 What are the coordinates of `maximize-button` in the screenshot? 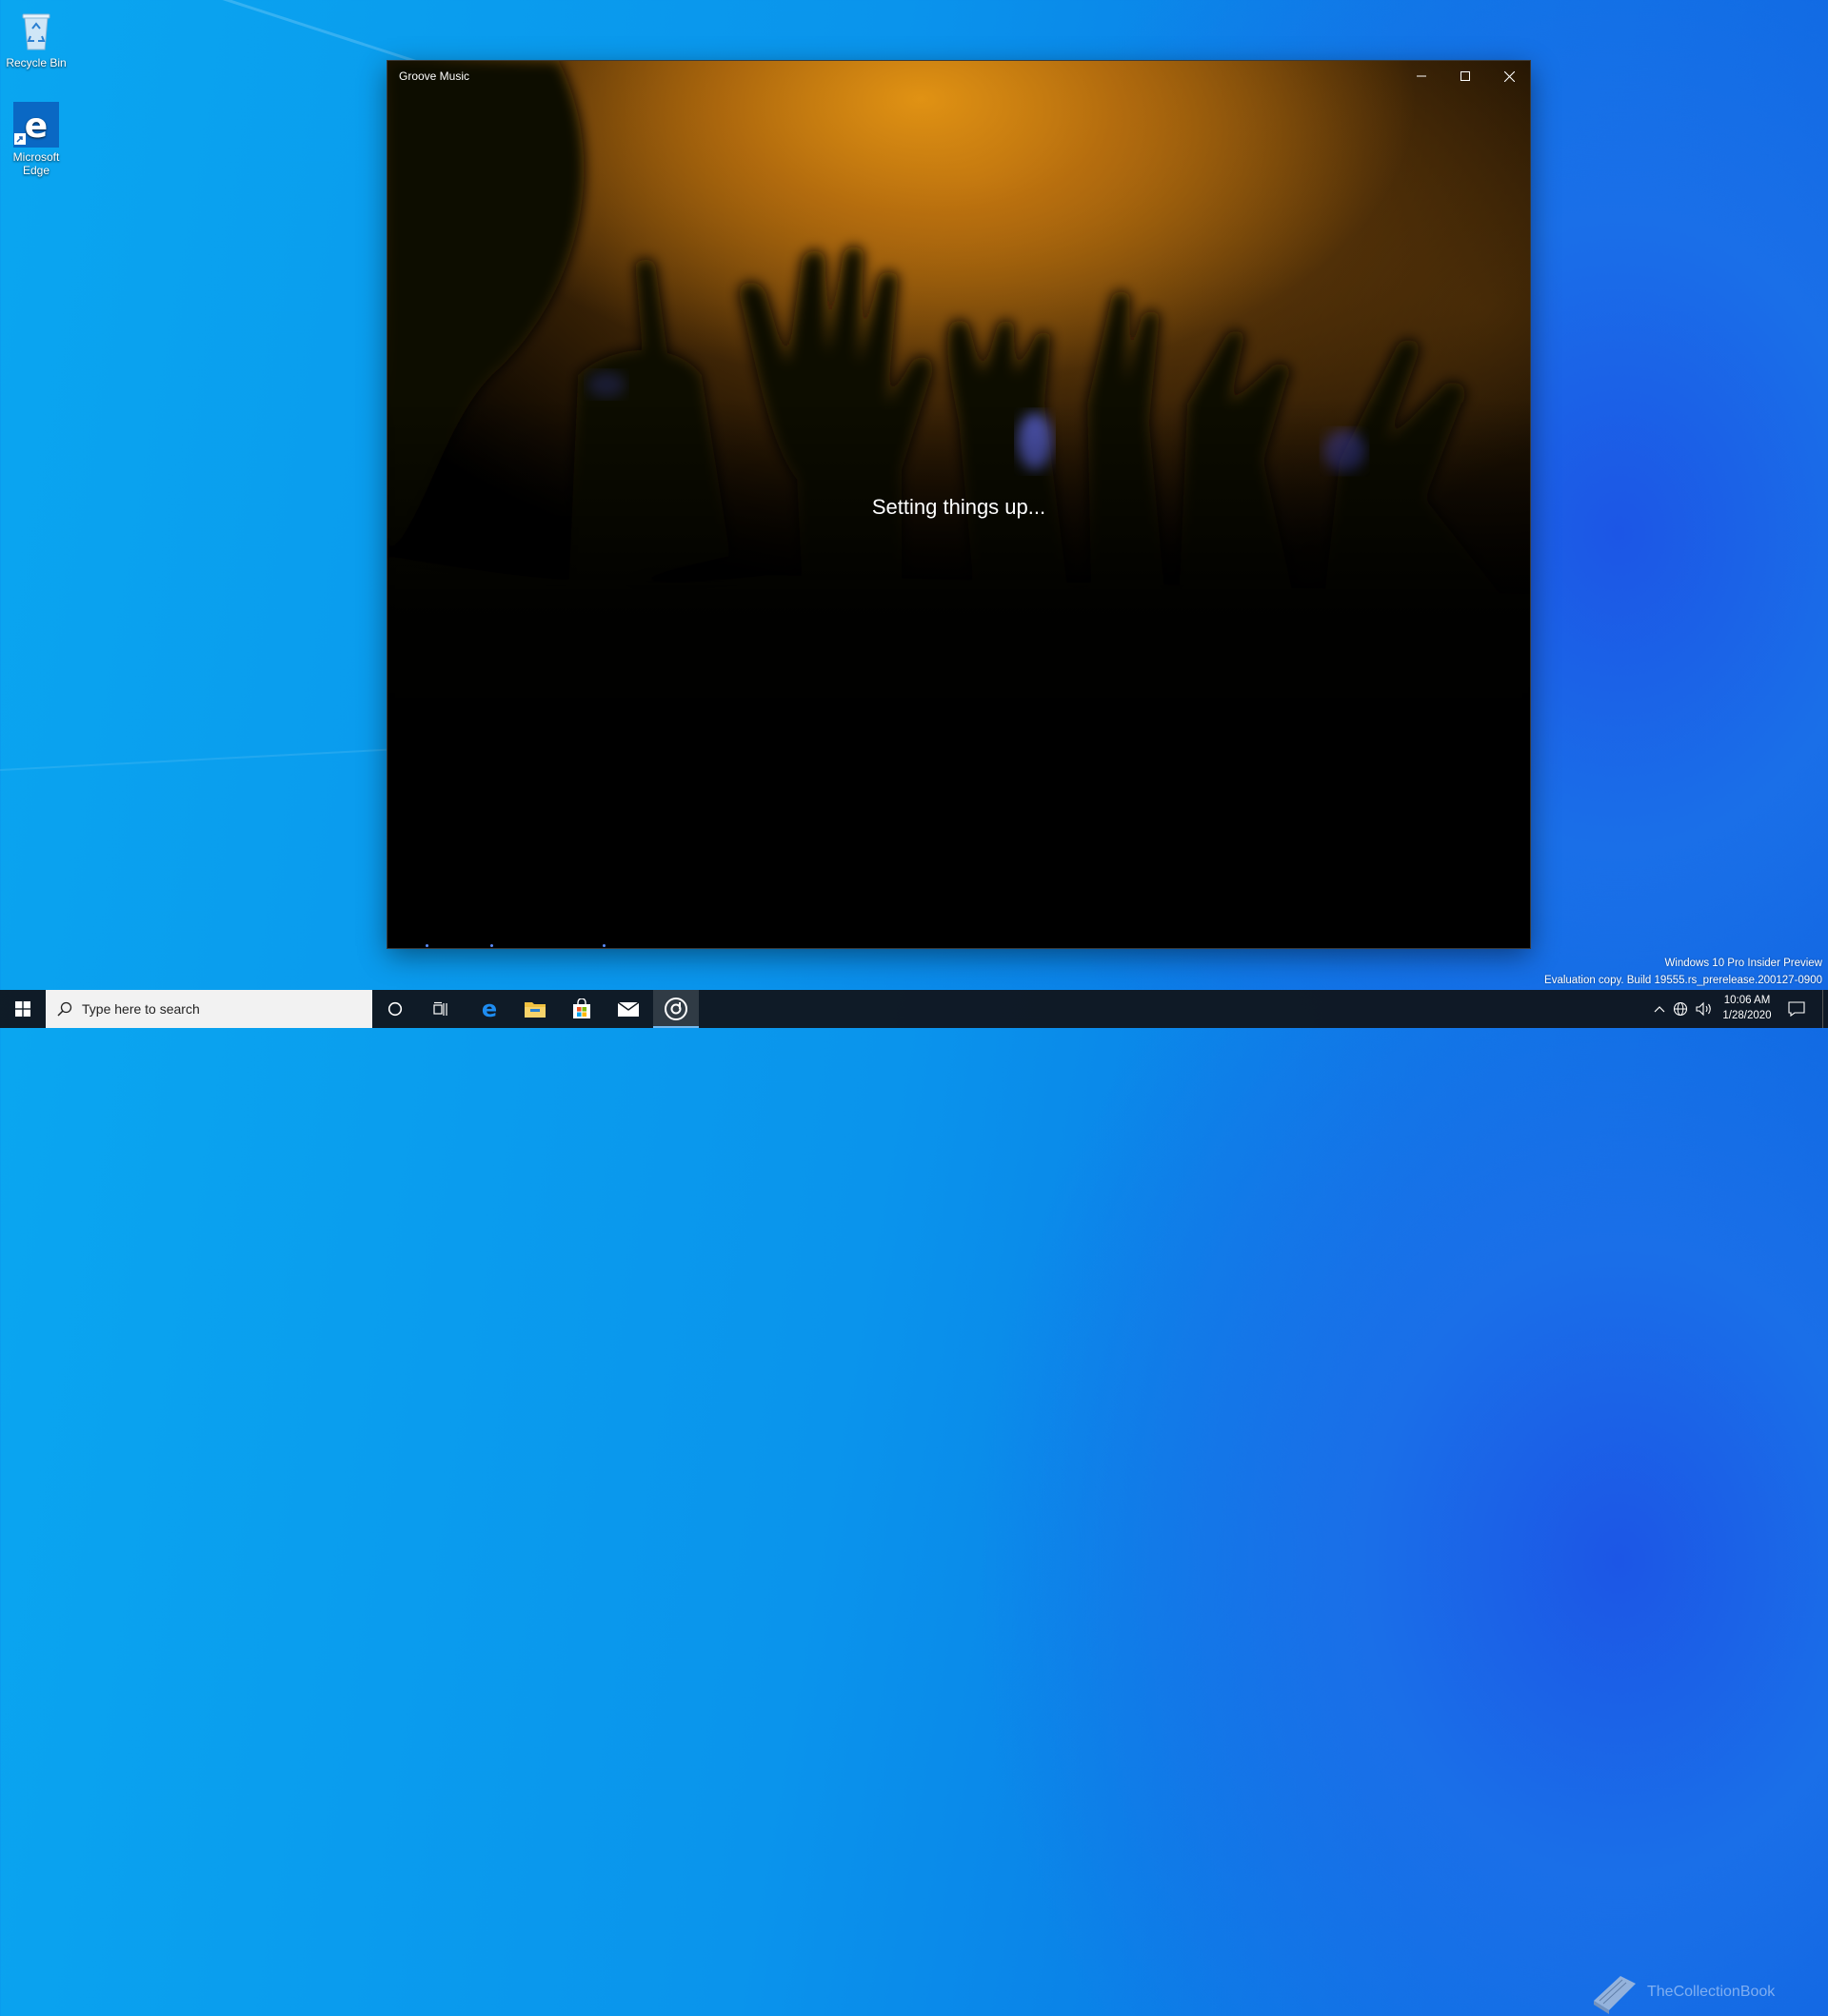 It's located at (1465, 76).